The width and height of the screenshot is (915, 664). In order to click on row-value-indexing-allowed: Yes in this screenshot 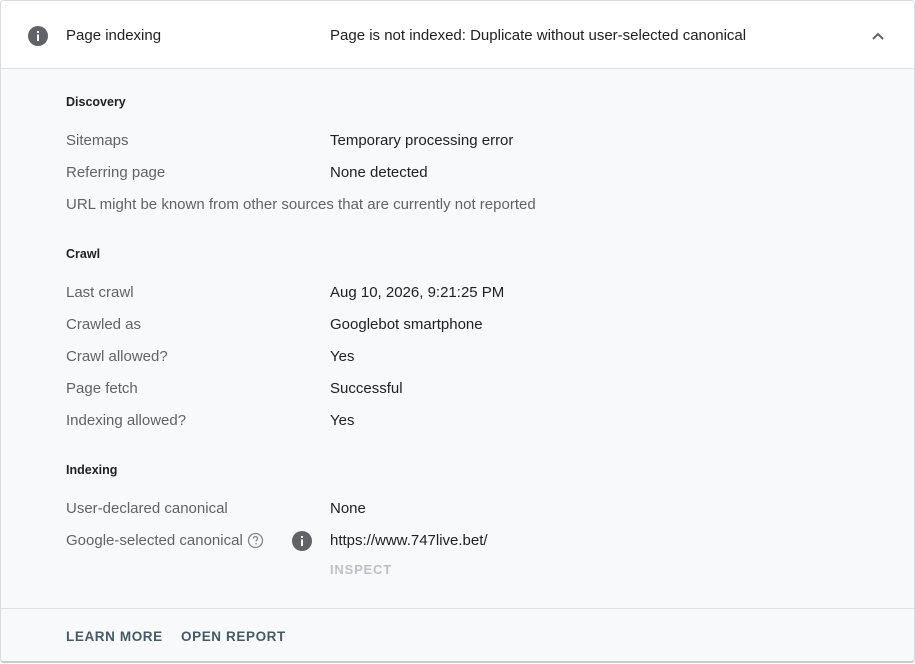, I will do `click(342, 420)`.